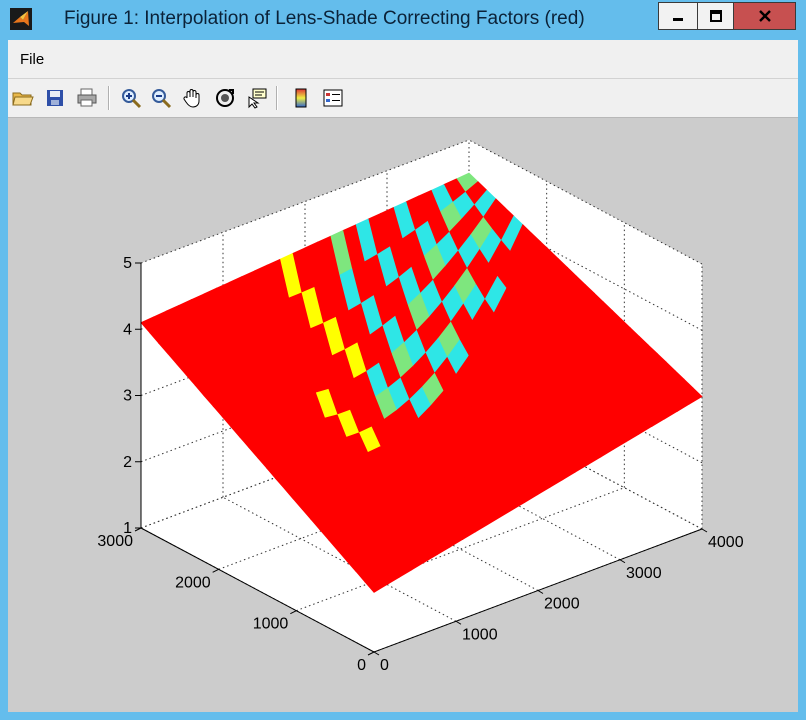  I want to click on data-cursor-icon, so click(257, 98).